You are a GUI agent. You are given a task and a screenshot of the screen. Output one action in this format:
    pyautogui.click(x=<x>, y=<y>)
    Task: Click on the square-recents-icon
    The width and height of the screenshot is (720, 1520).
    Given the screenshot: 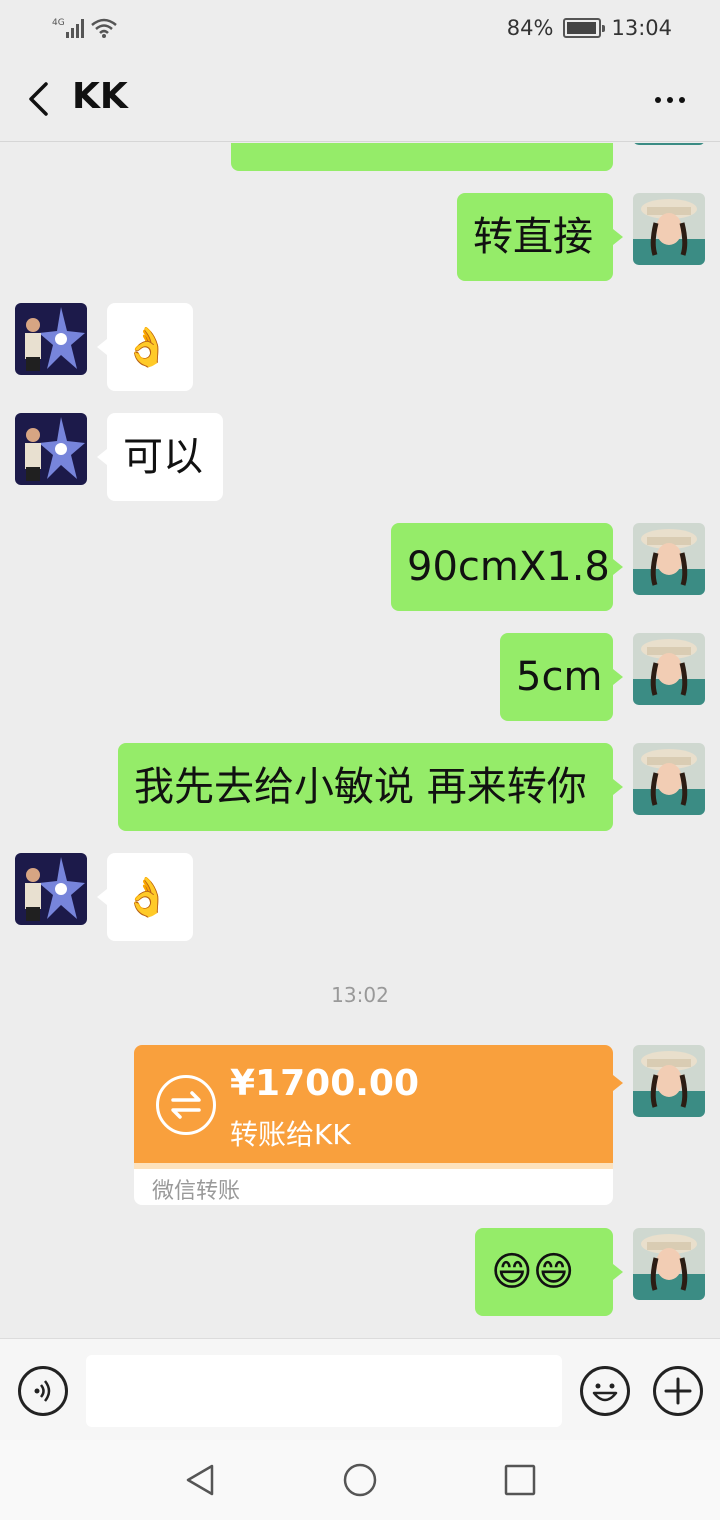 What is the action you would take?
    pyautogui.click(x=520, y=1480)
    